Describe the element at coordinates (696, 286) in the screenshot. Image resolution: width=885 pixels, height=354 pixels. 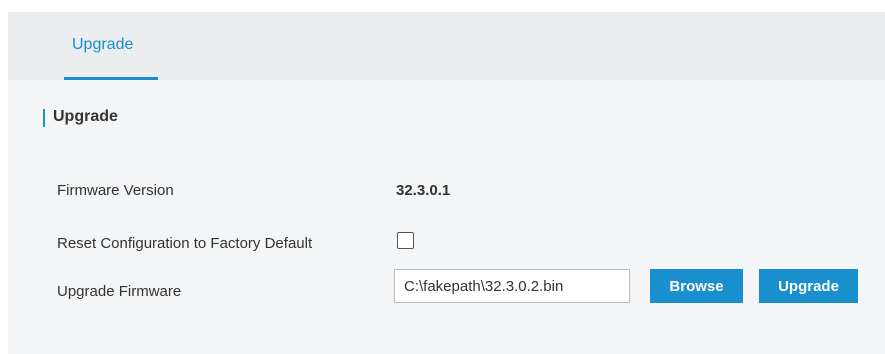
I see `browse-button: Browse` at that location.